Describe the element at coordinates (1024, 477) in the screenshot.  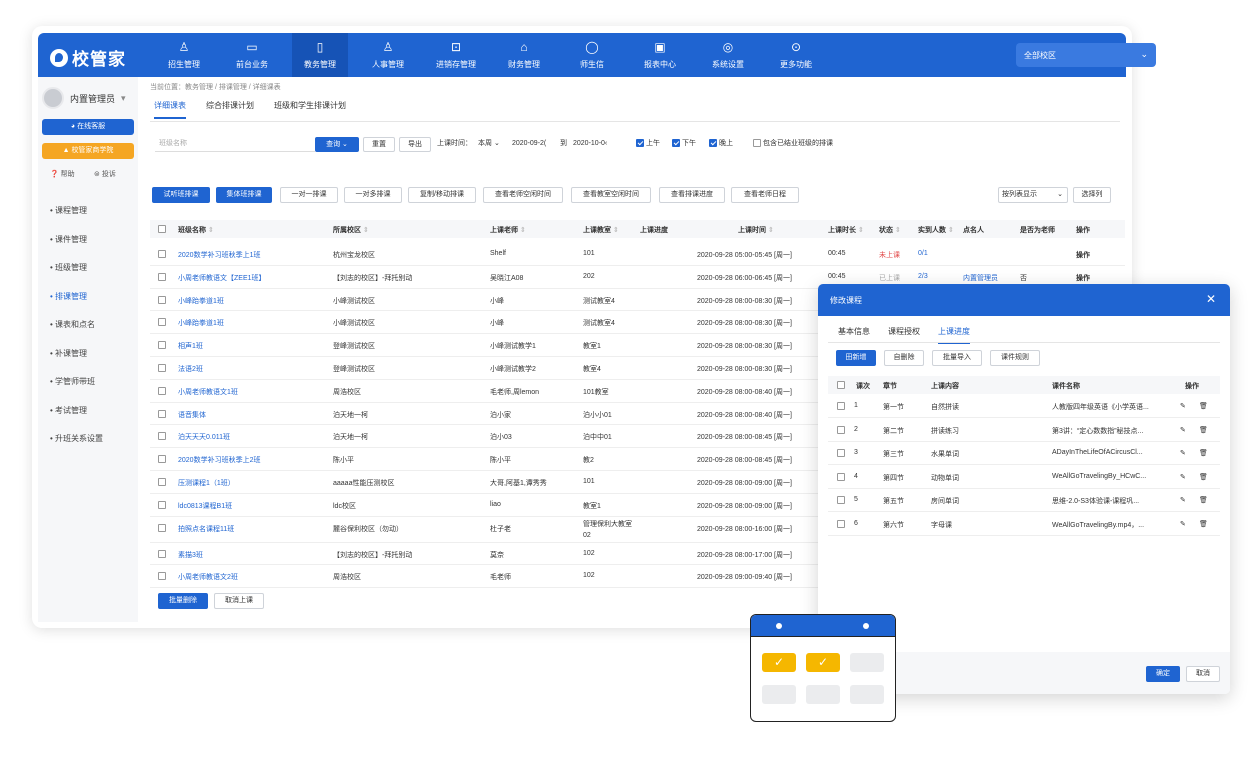
I see `progress-row: 4 第四节 动物单词 WeAllGoTravelingBy_HCwC... ✎ 🗑` at that location.